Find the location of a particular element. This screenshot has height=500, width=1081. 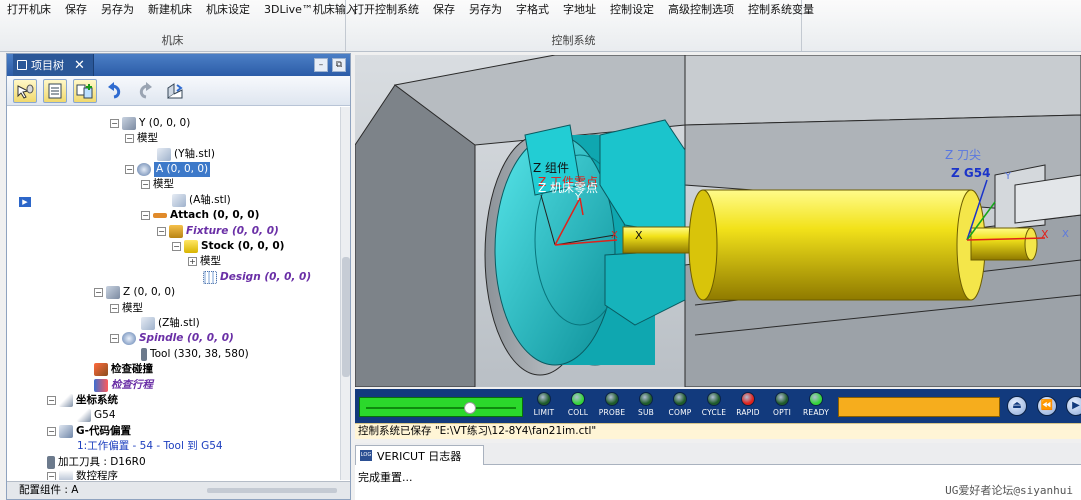

tree-scrollbar is located at coordinates (345, 293).